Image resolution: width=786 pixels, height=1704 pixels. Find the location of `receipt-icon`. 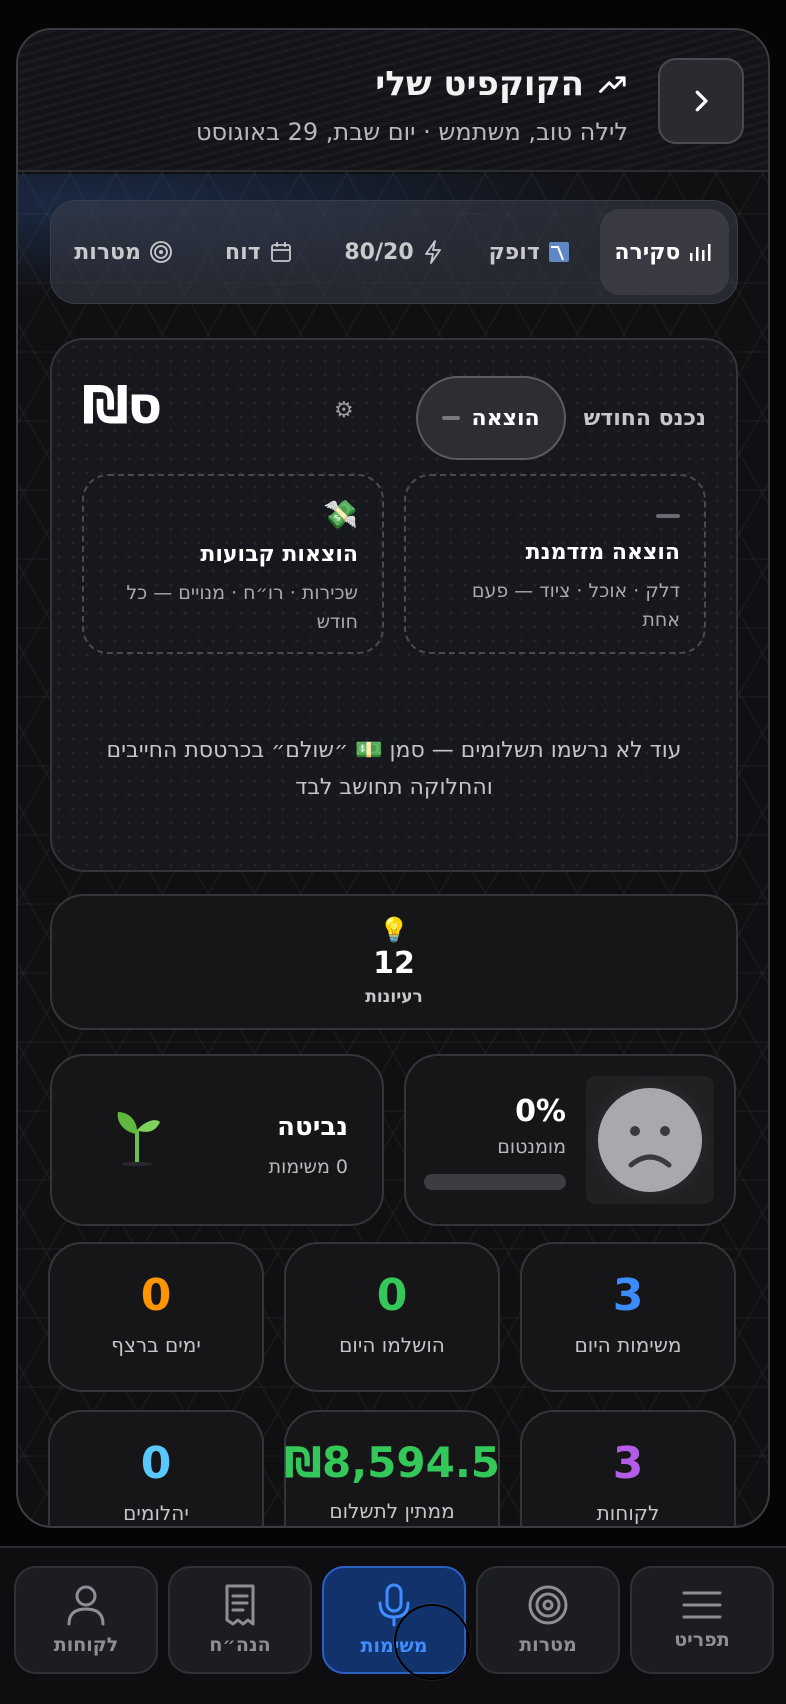

receipt-icon is located at coordinates (240, 1605).